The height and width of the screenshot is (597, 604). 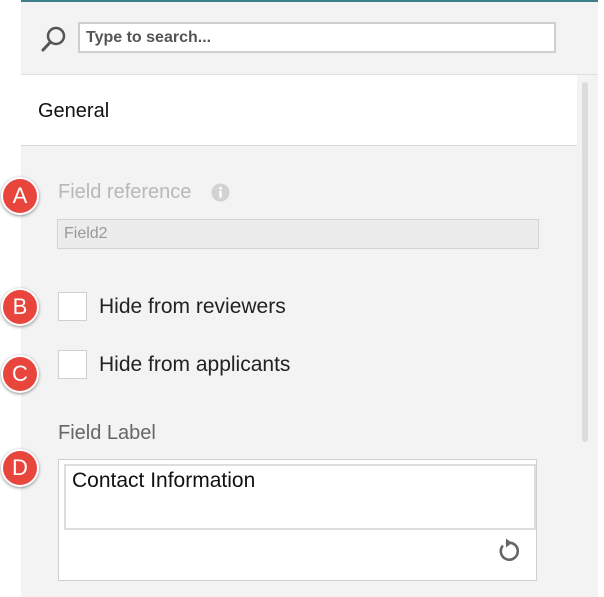 What do you see at coordinates (20, 468) in the screenshot?
I see `callout-marker-d: D` at bounding box center [20, 468].